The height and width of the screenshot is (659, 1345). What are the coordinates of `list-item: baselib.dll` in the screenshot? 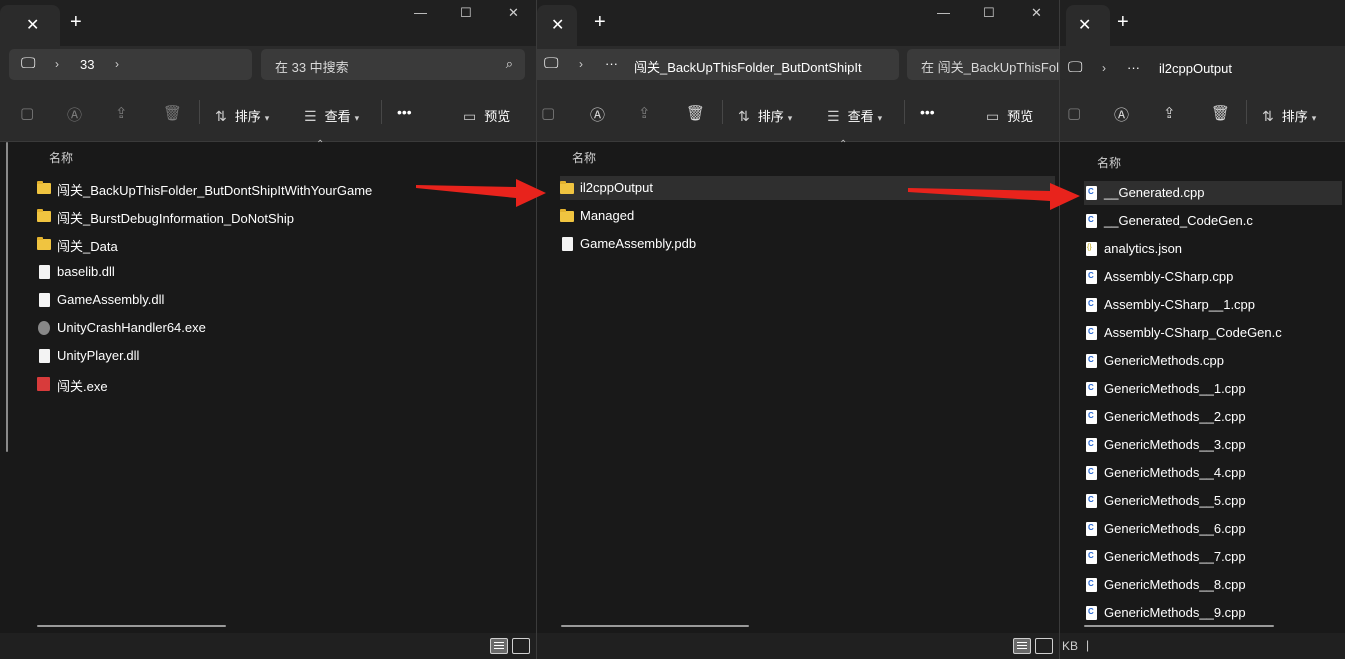 It's located at (277, 272).